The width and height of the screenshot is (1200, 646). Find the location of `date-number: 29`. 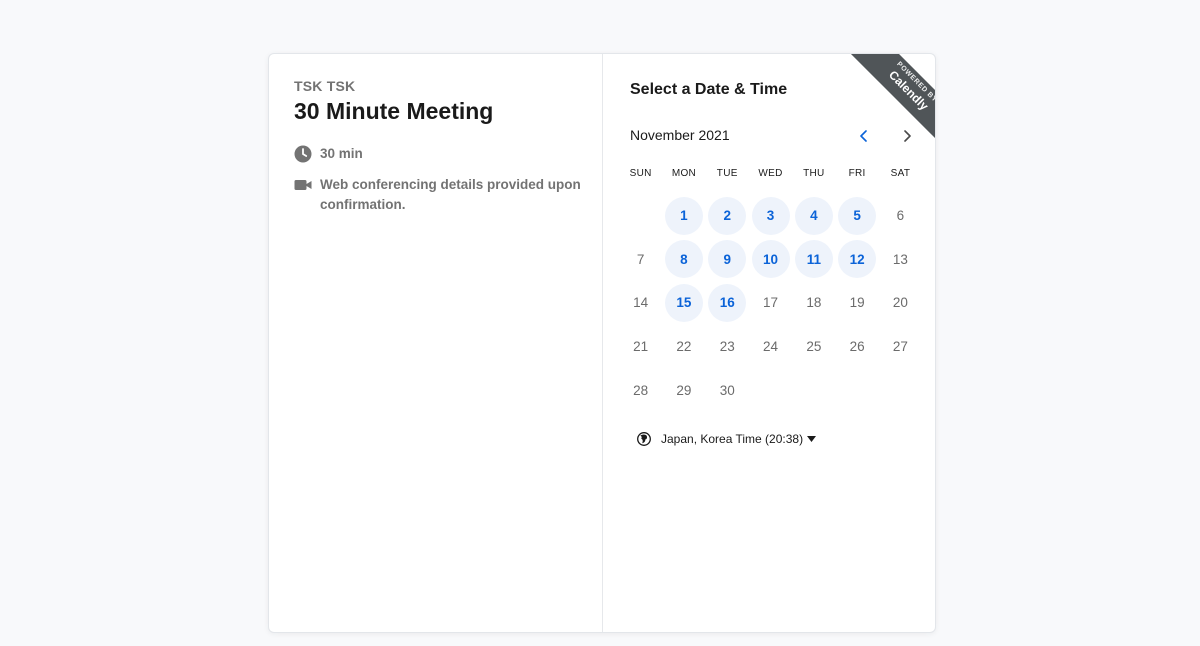

date-number: 29 is located at coordinates (684, 390).